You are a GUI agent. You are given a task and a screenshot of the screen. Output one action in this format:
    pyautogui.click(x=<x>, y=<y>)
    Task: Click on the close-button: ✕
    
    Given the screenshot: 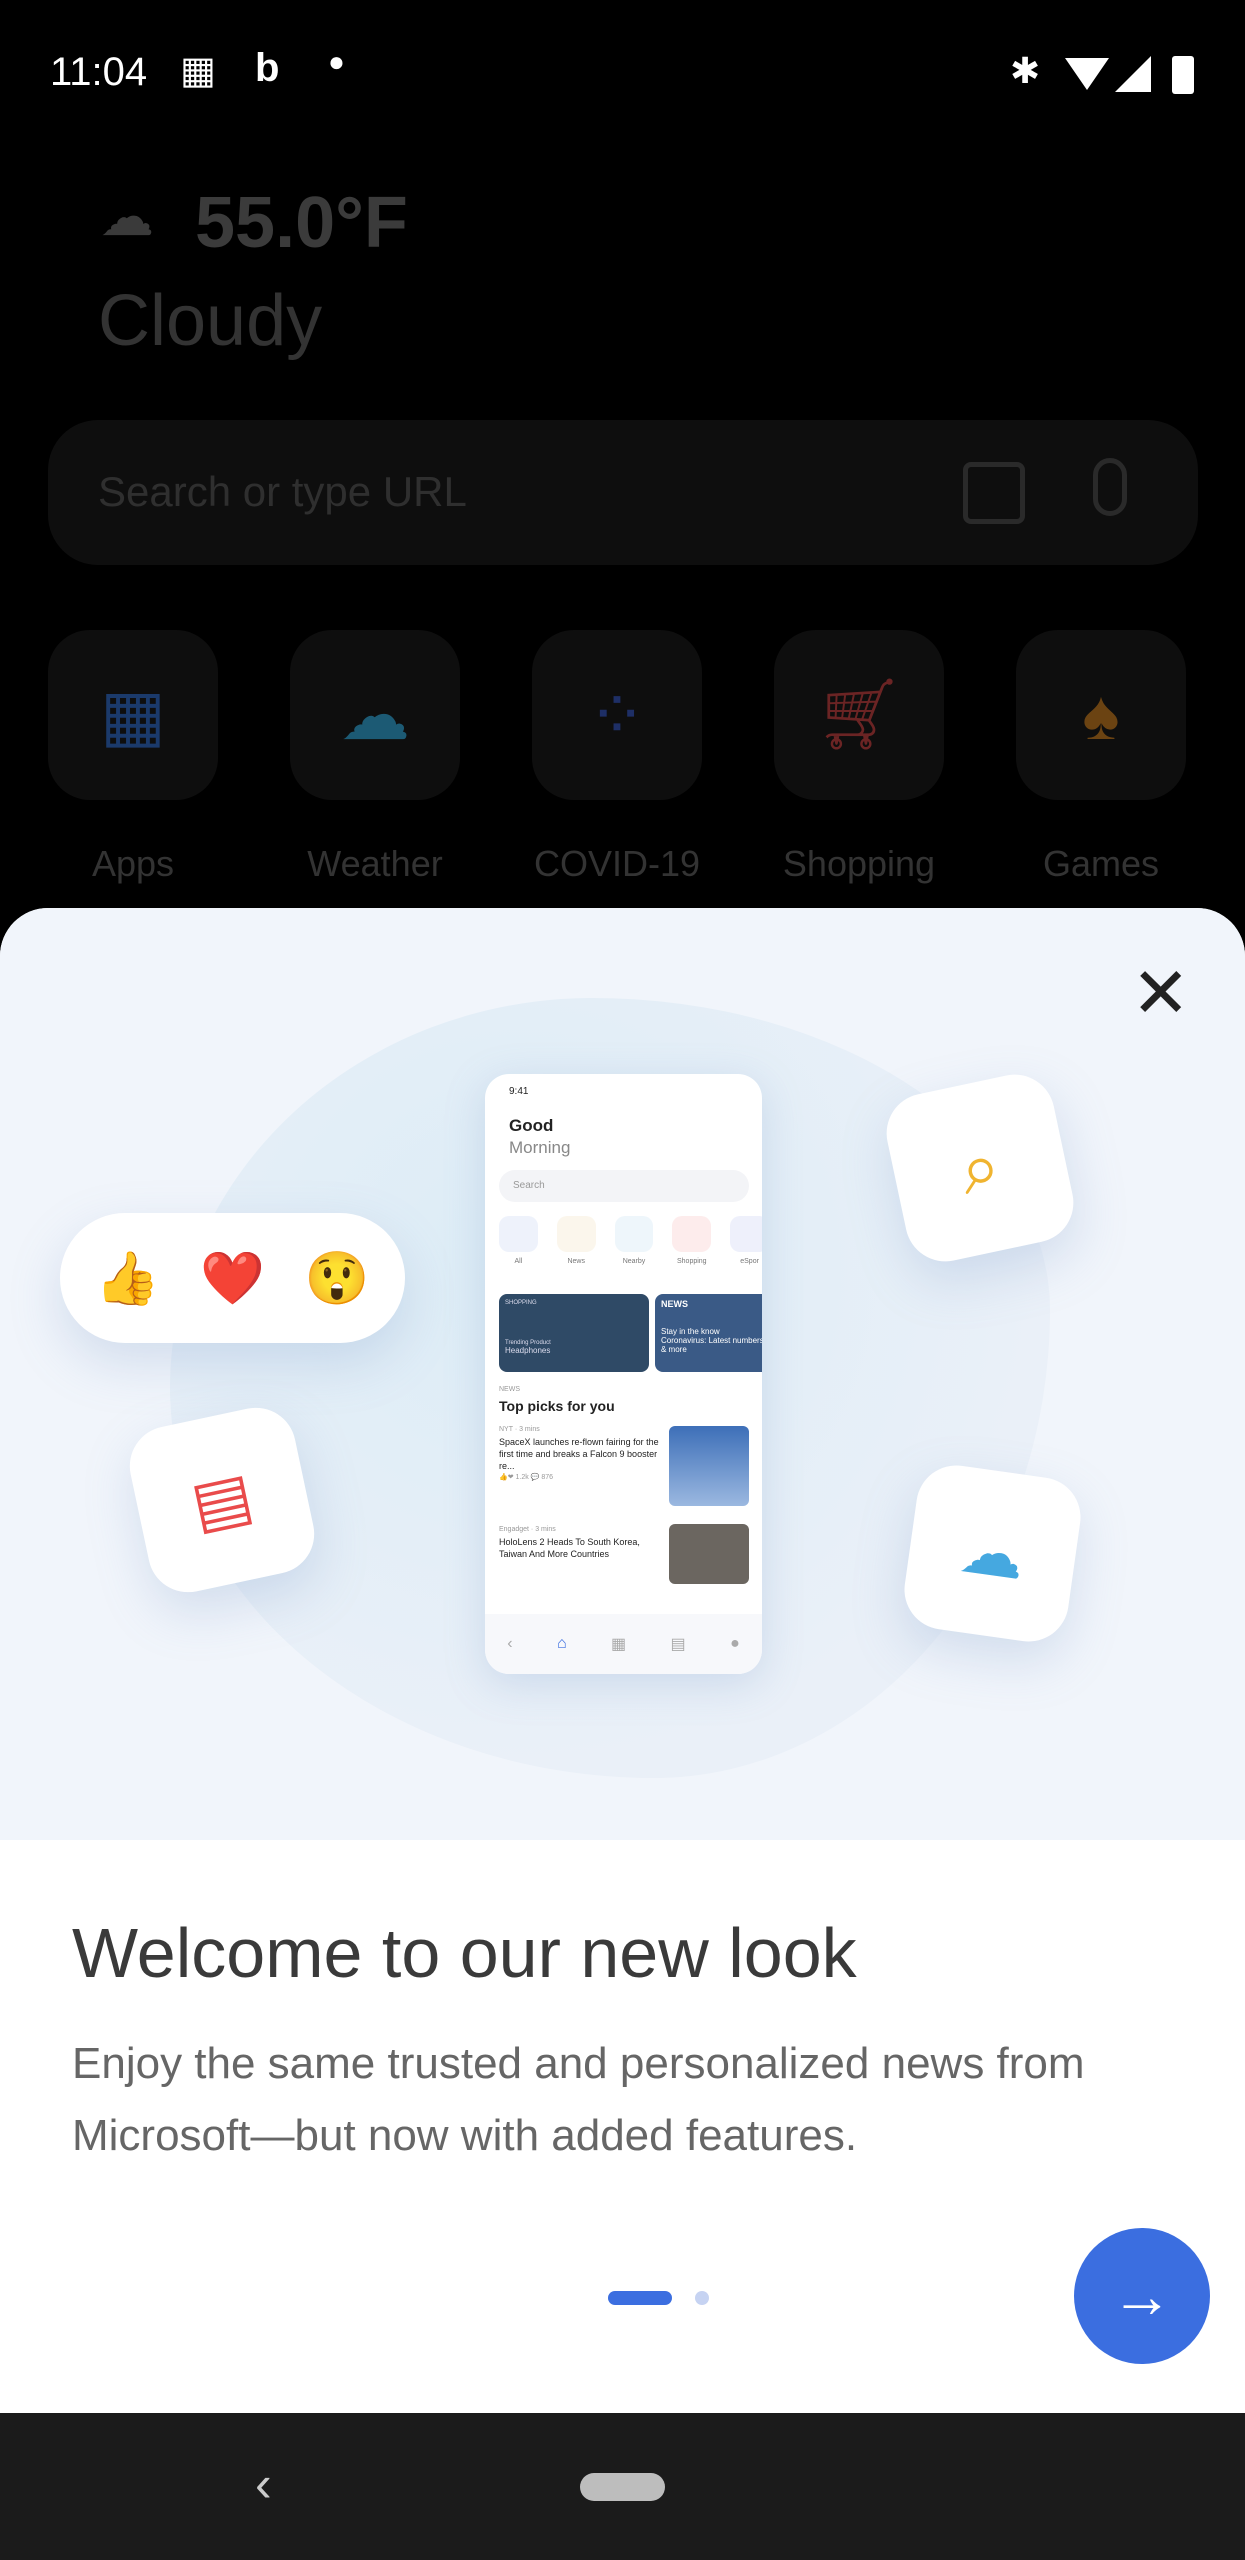 What is the action you would take?
    pyautogui.click(x=1160, y=993)
    